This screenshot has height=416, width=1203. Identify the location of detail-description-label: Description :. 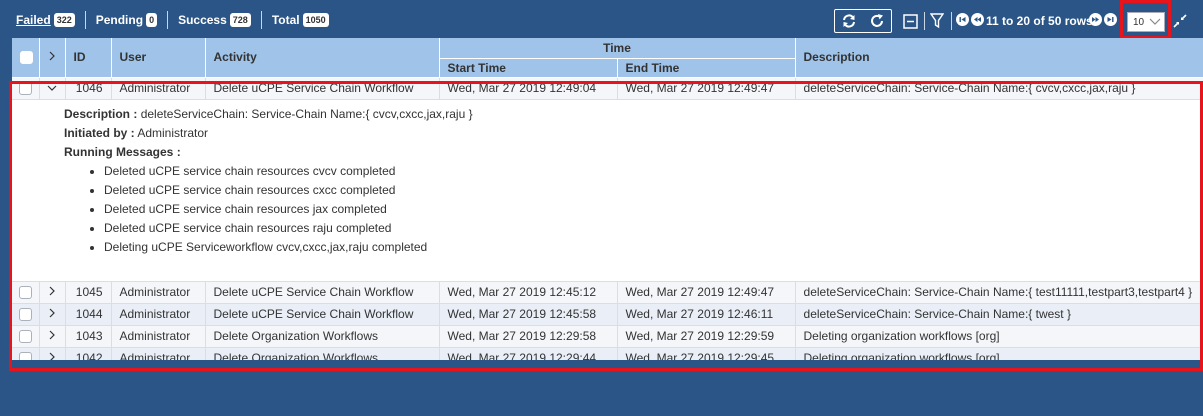
(101, 113).